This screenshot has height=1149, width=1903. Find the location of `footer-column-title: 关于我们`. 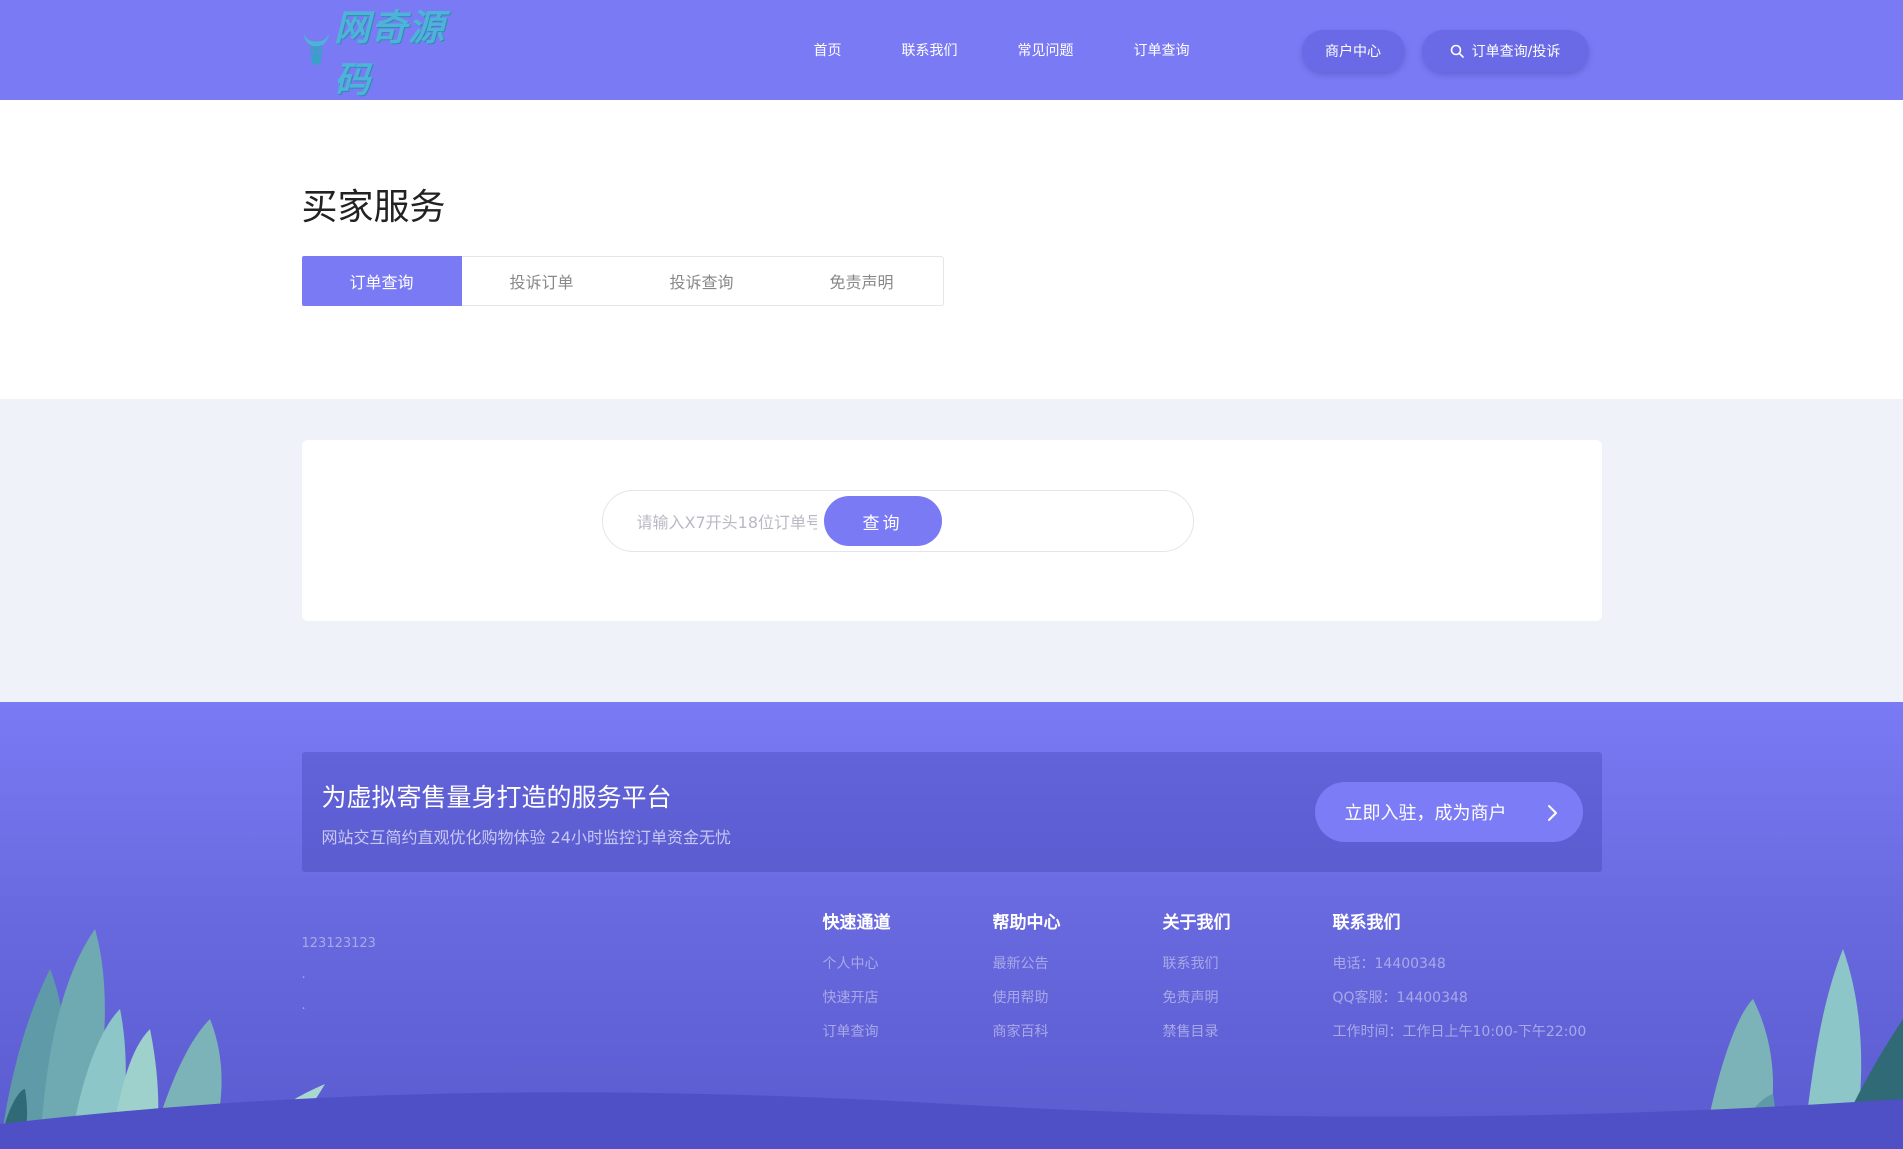

footer-column-title: 关于我们 is located at coordinates (1196, 923).